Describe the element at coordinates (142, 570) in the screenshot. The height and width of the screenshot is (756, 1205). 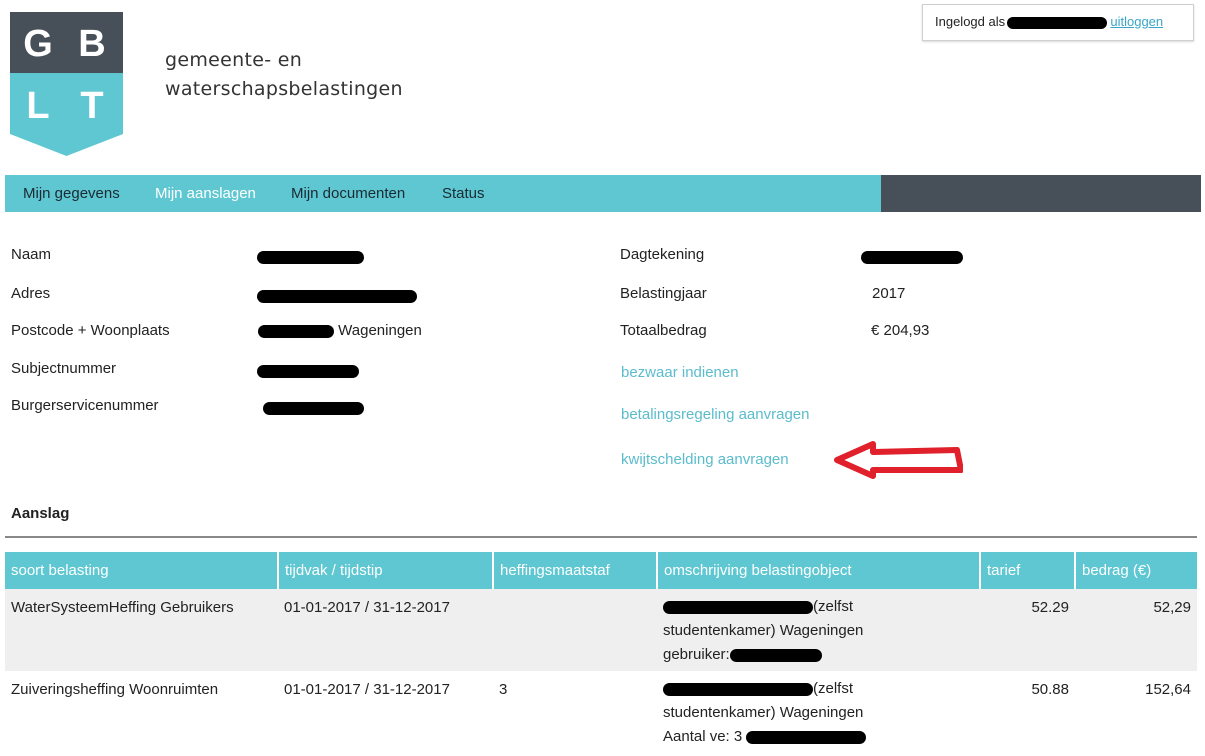
I see `header-soort-belasting: soort belasting` at that location.